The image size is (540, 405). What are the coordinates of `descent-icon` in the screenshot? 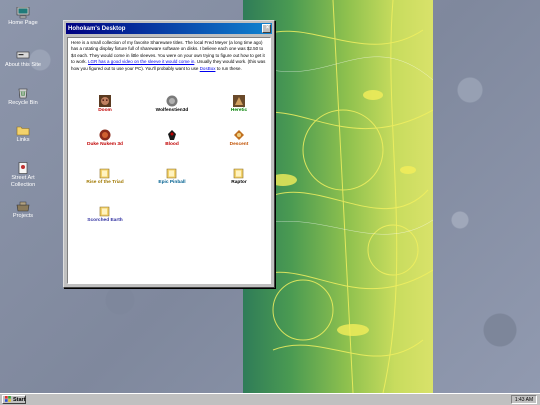 It's located at (239, 134).